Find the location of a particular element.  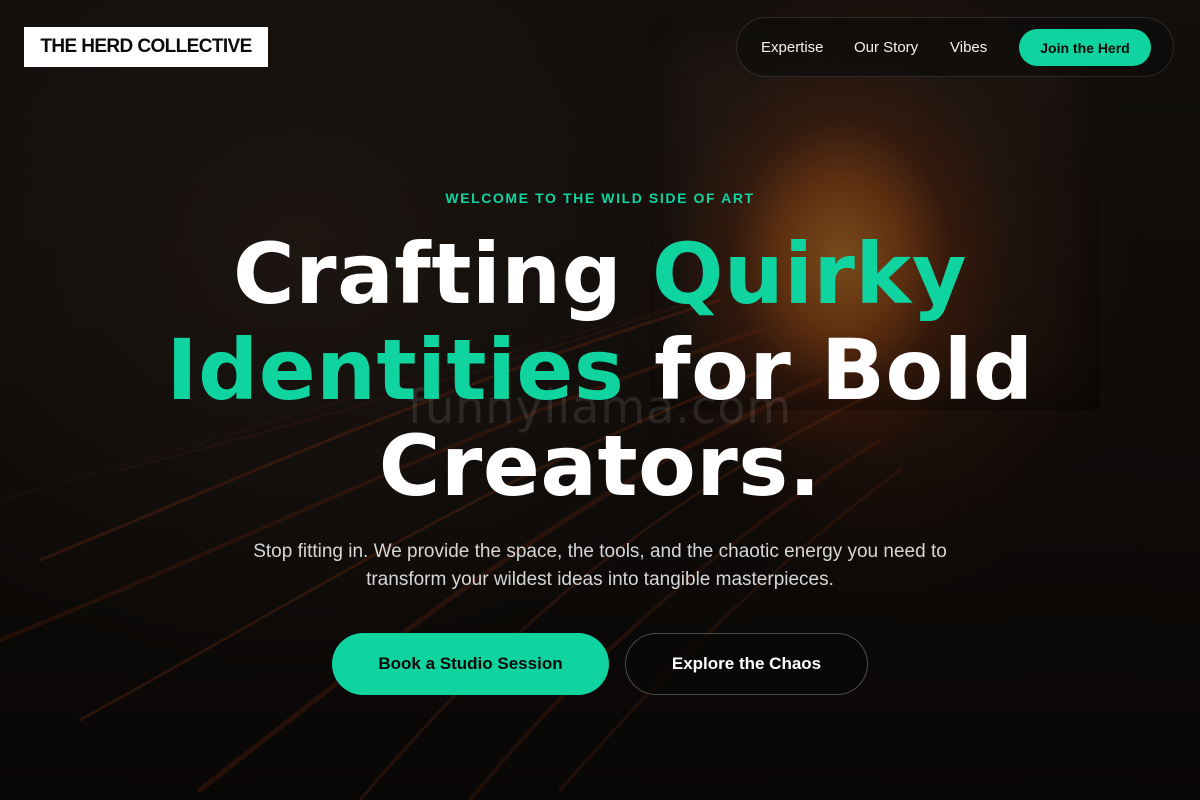

hero-eyebrow: WELCOME TO THE WILD SIDE OF ART is located at coordinates (600, 198).